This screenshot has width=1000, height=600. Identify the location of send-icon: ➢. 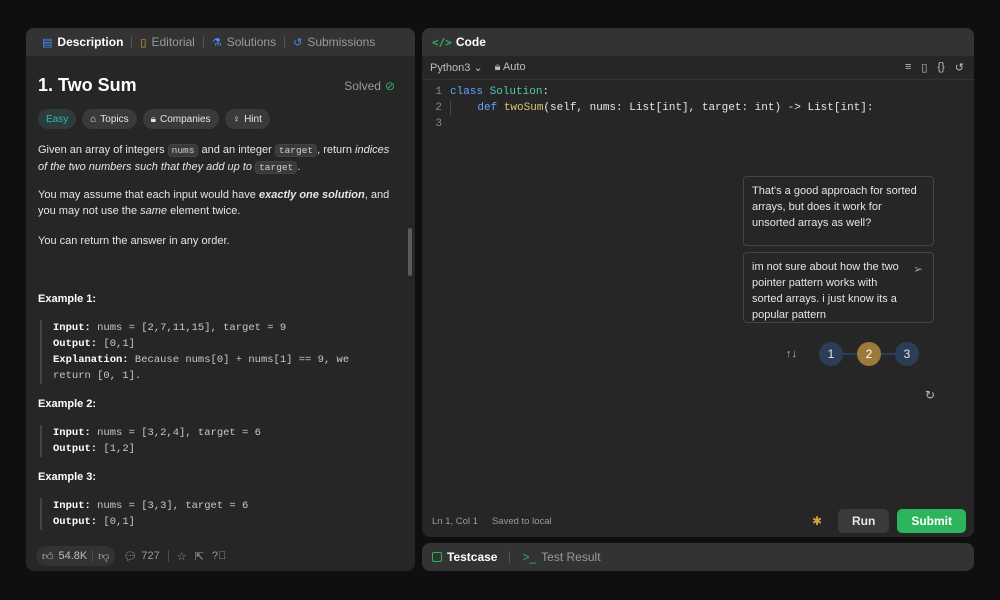
(918, 269).